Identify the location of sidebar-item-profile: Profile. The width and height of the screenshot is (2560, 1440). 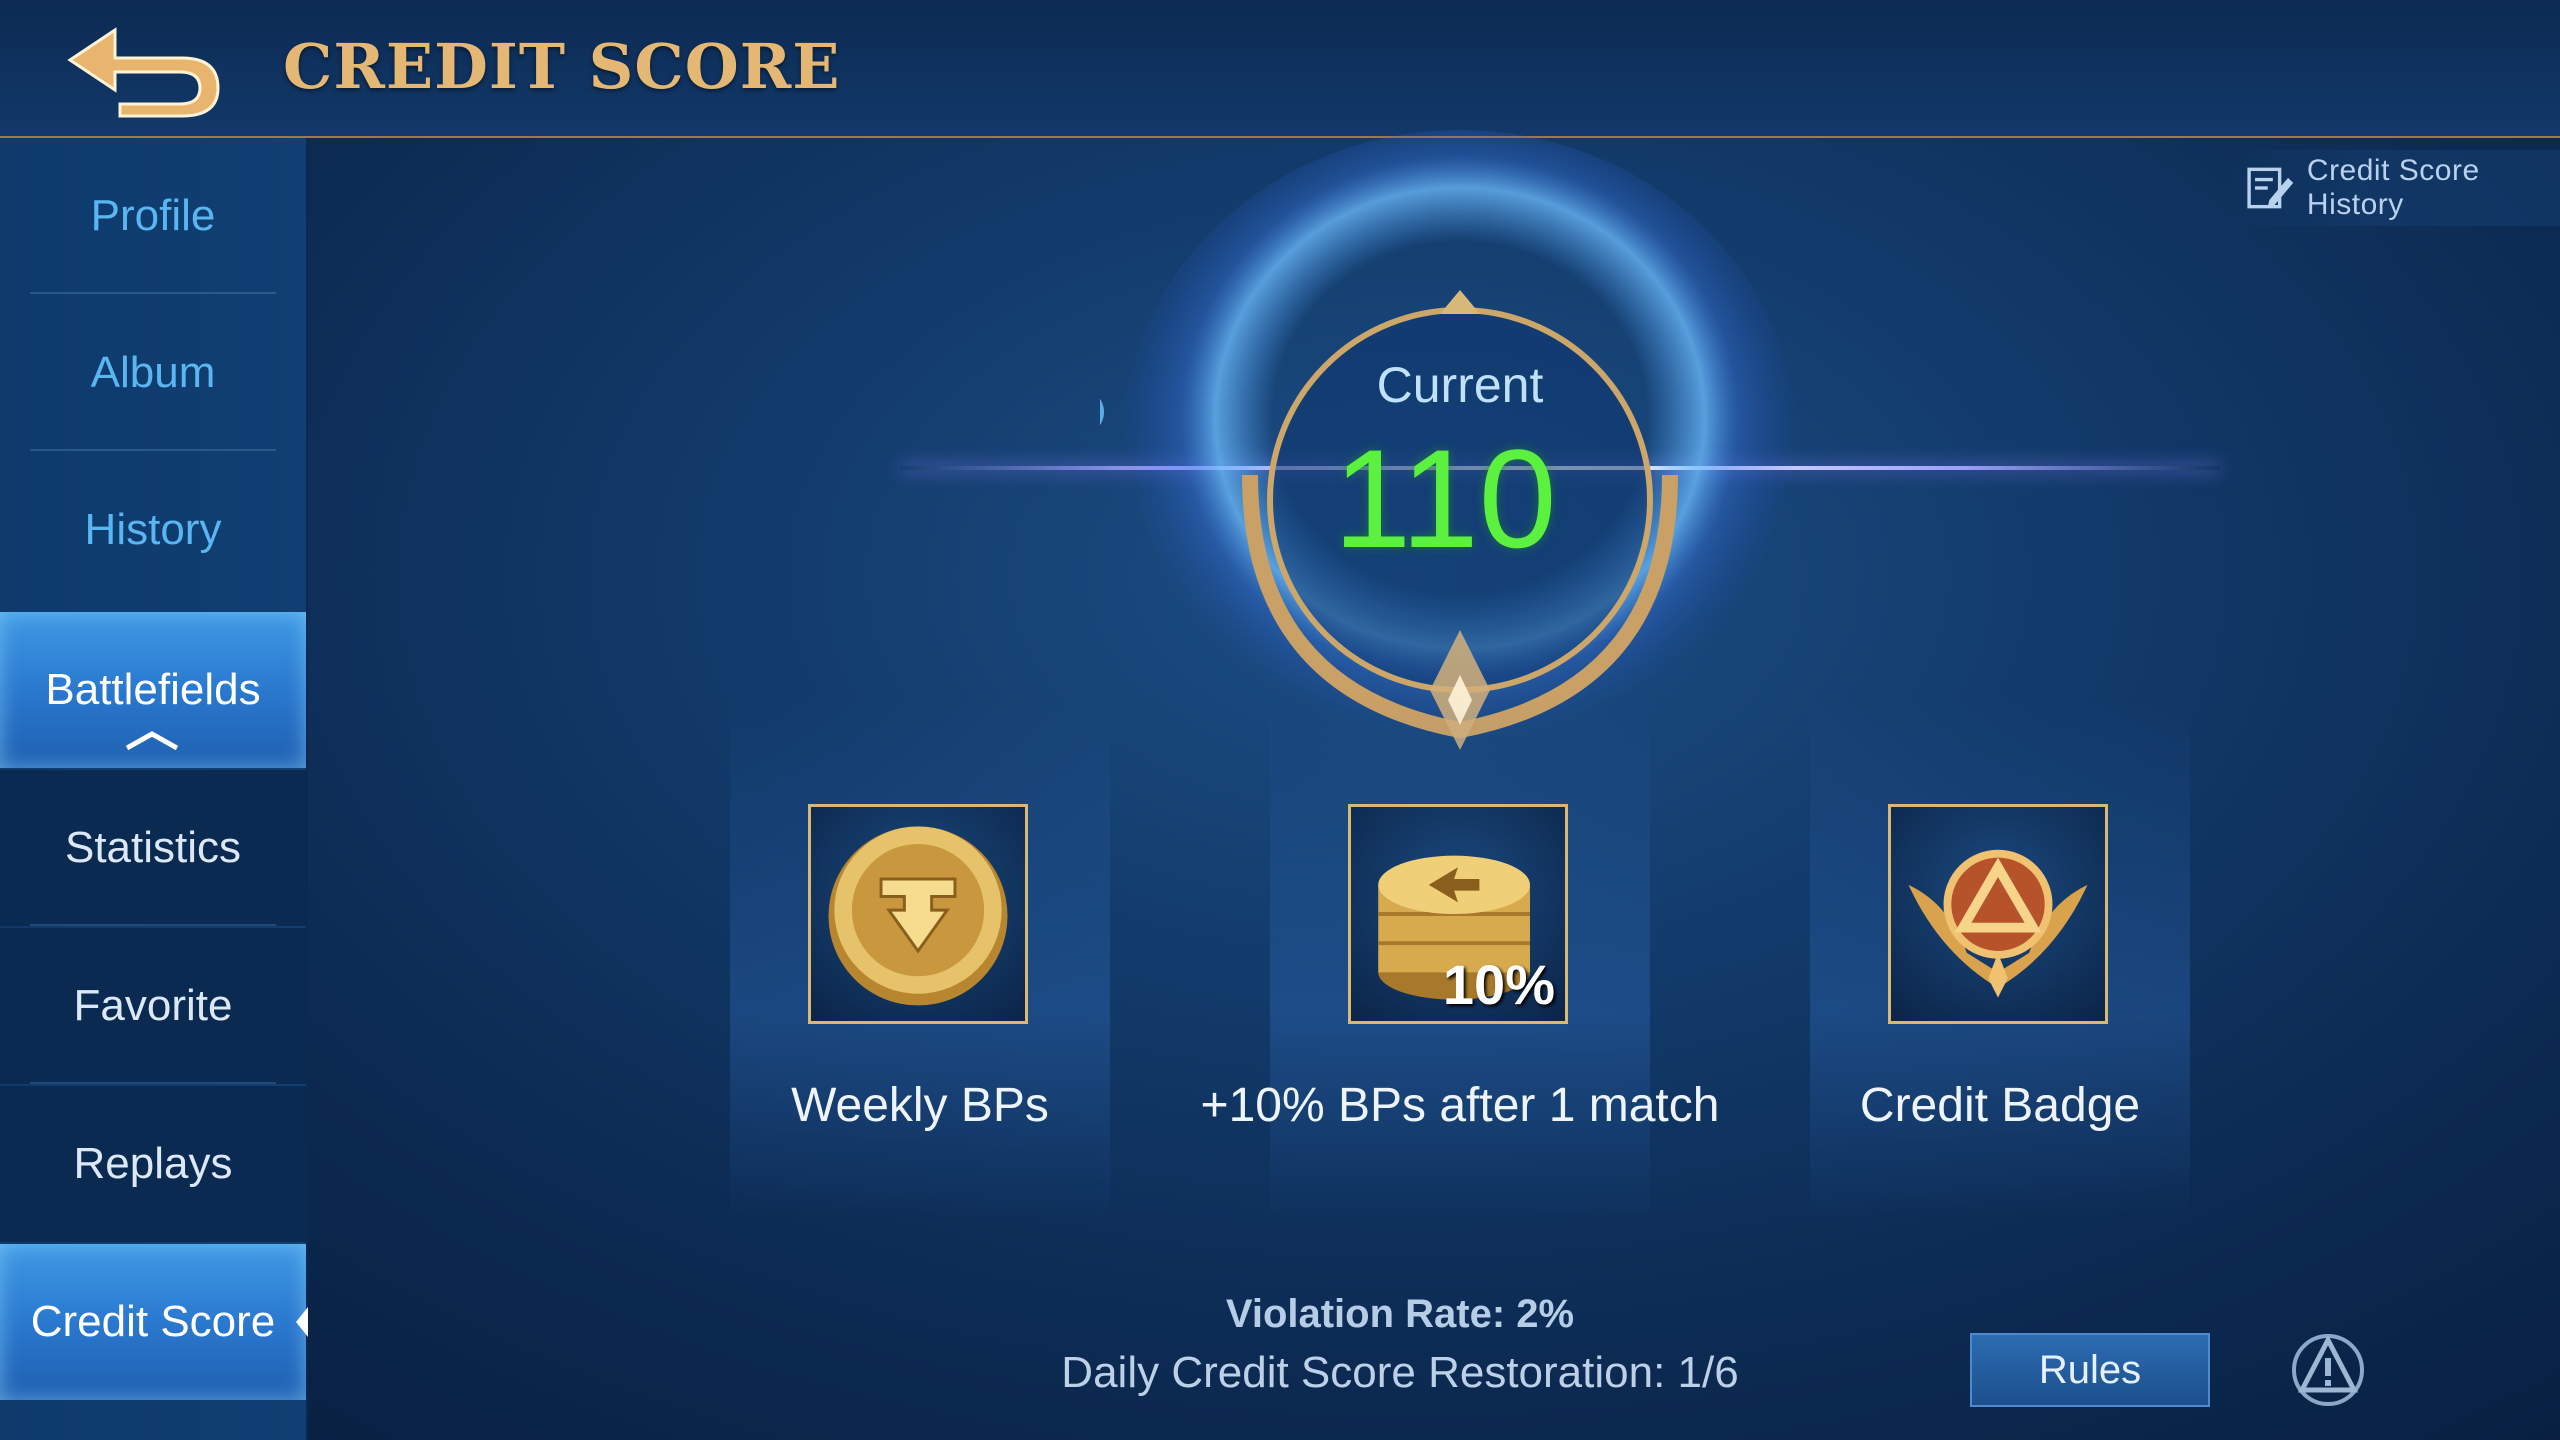
(153, 216).